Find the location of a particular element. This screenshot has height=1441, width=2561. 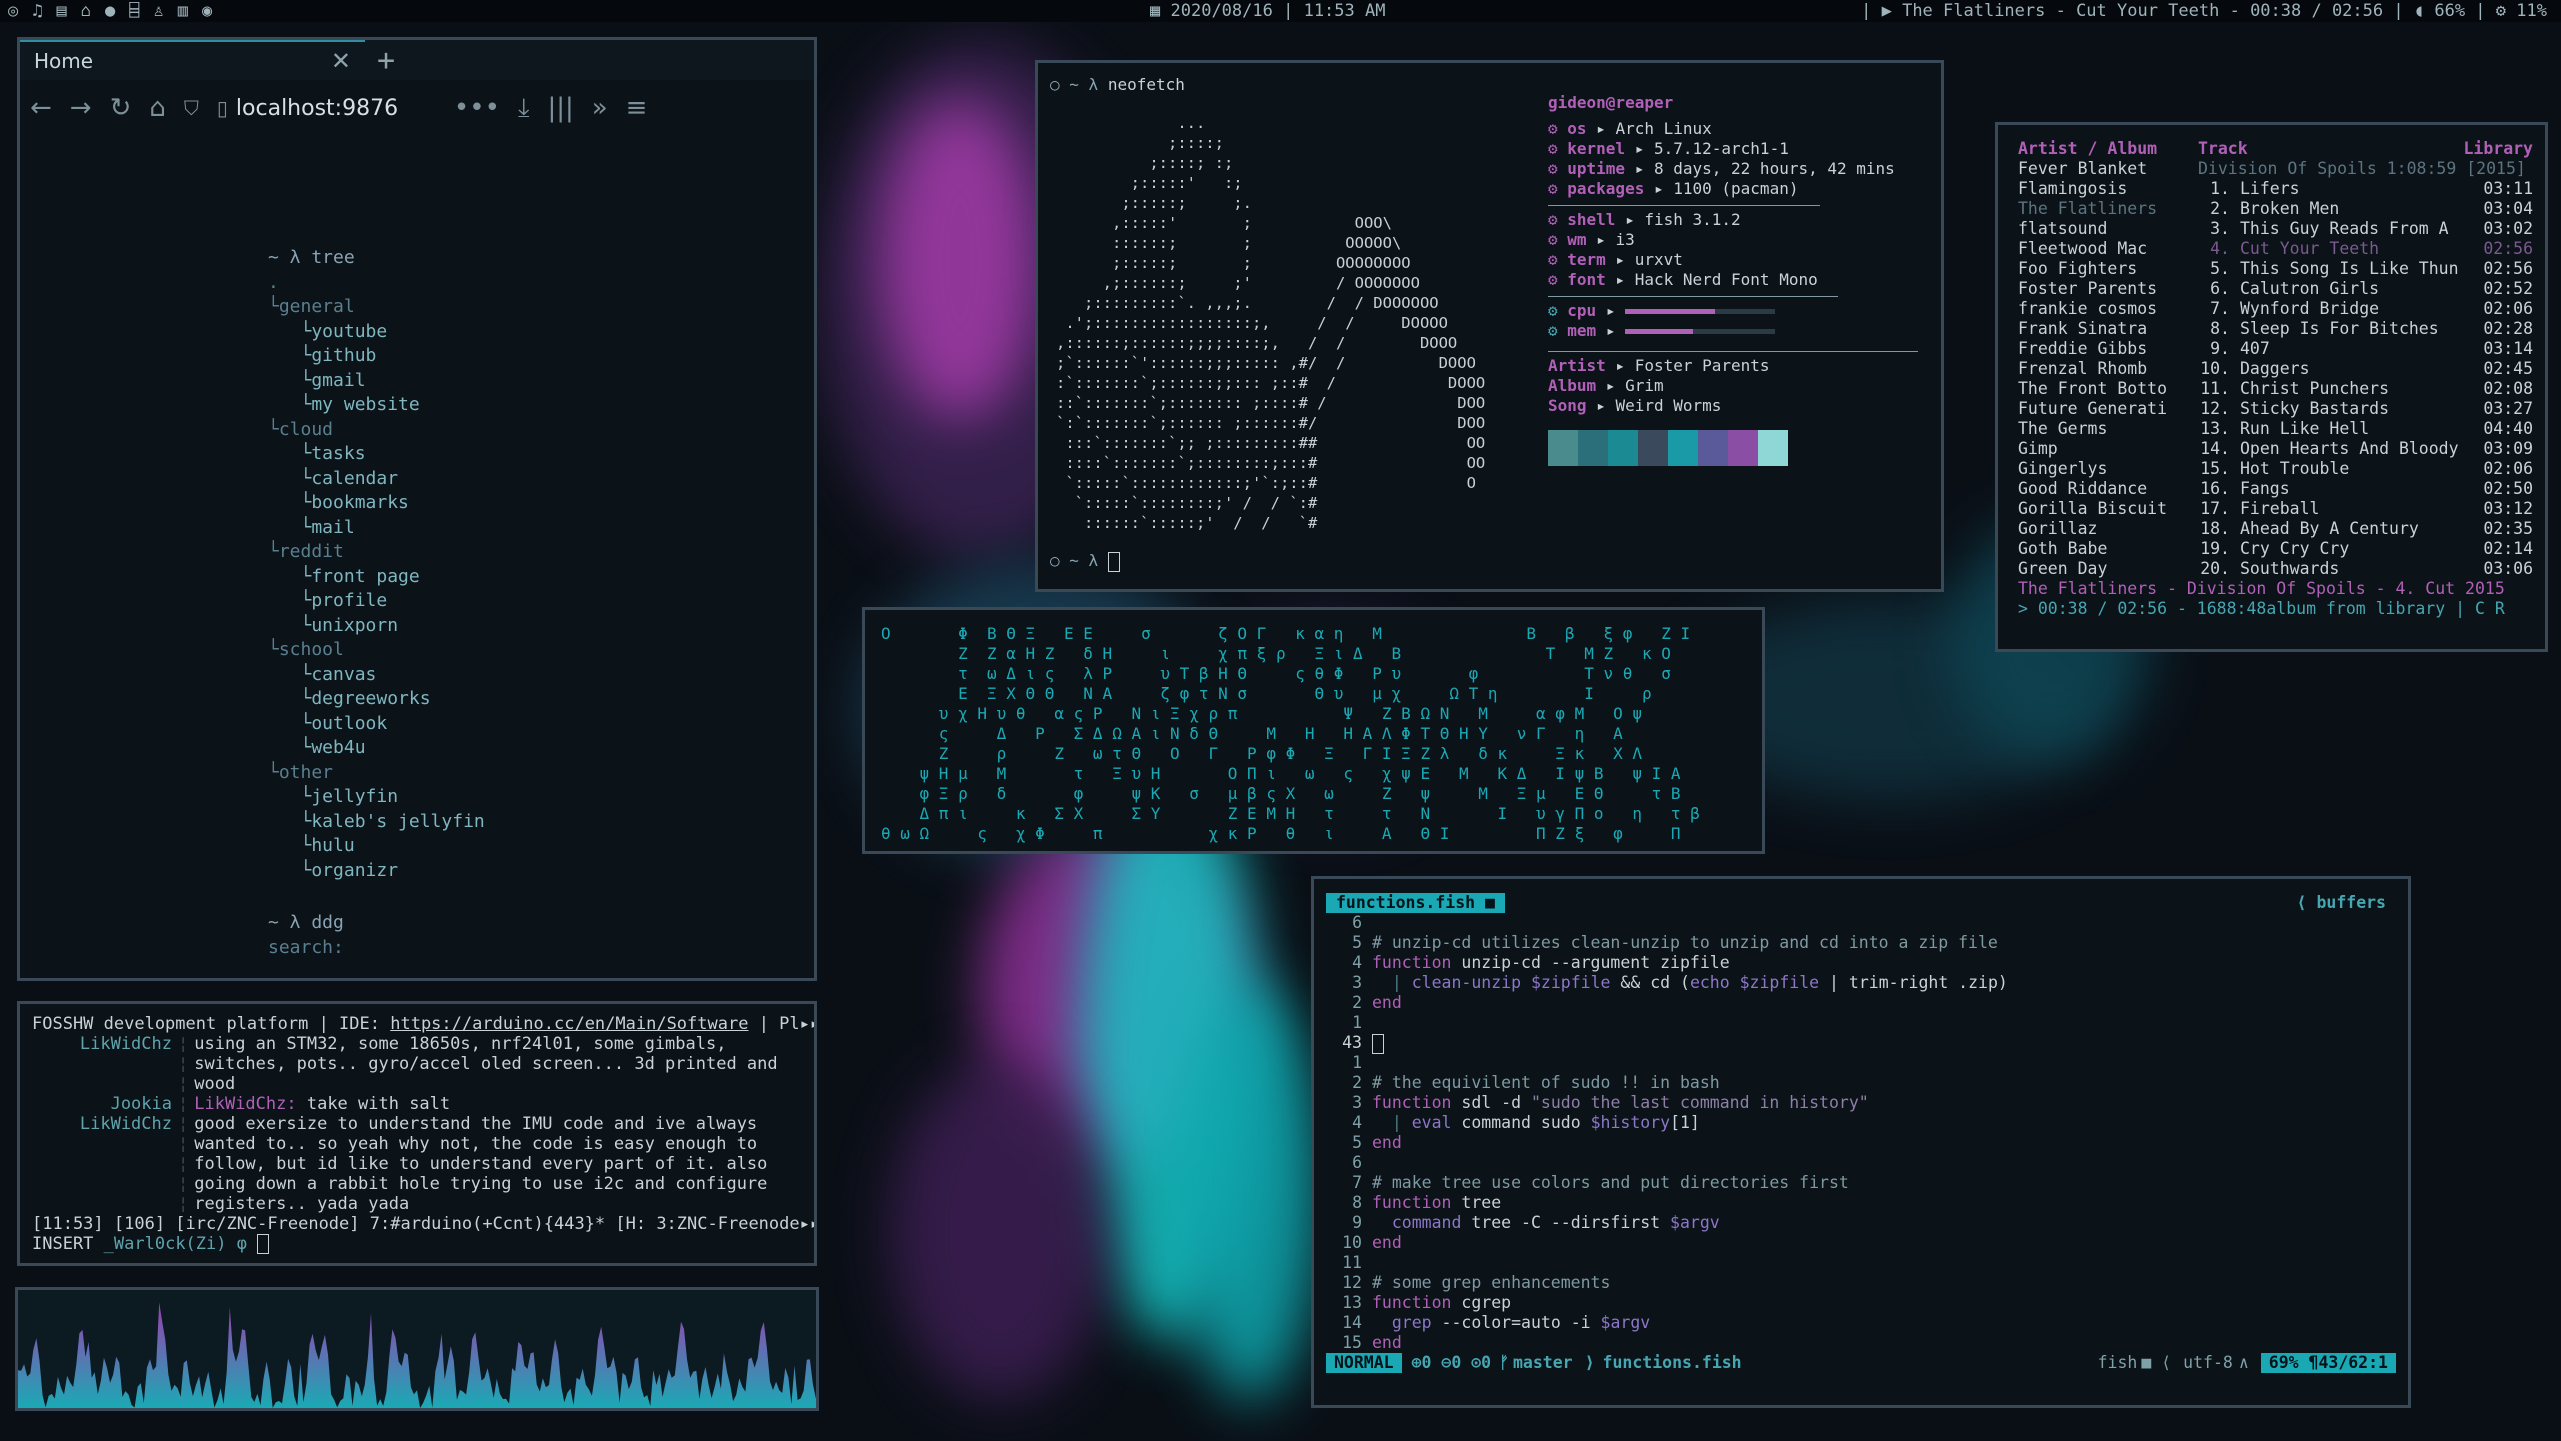

topic-link: https://arduino.cc/en/Main/Software is located at coordinates (569, 1024).